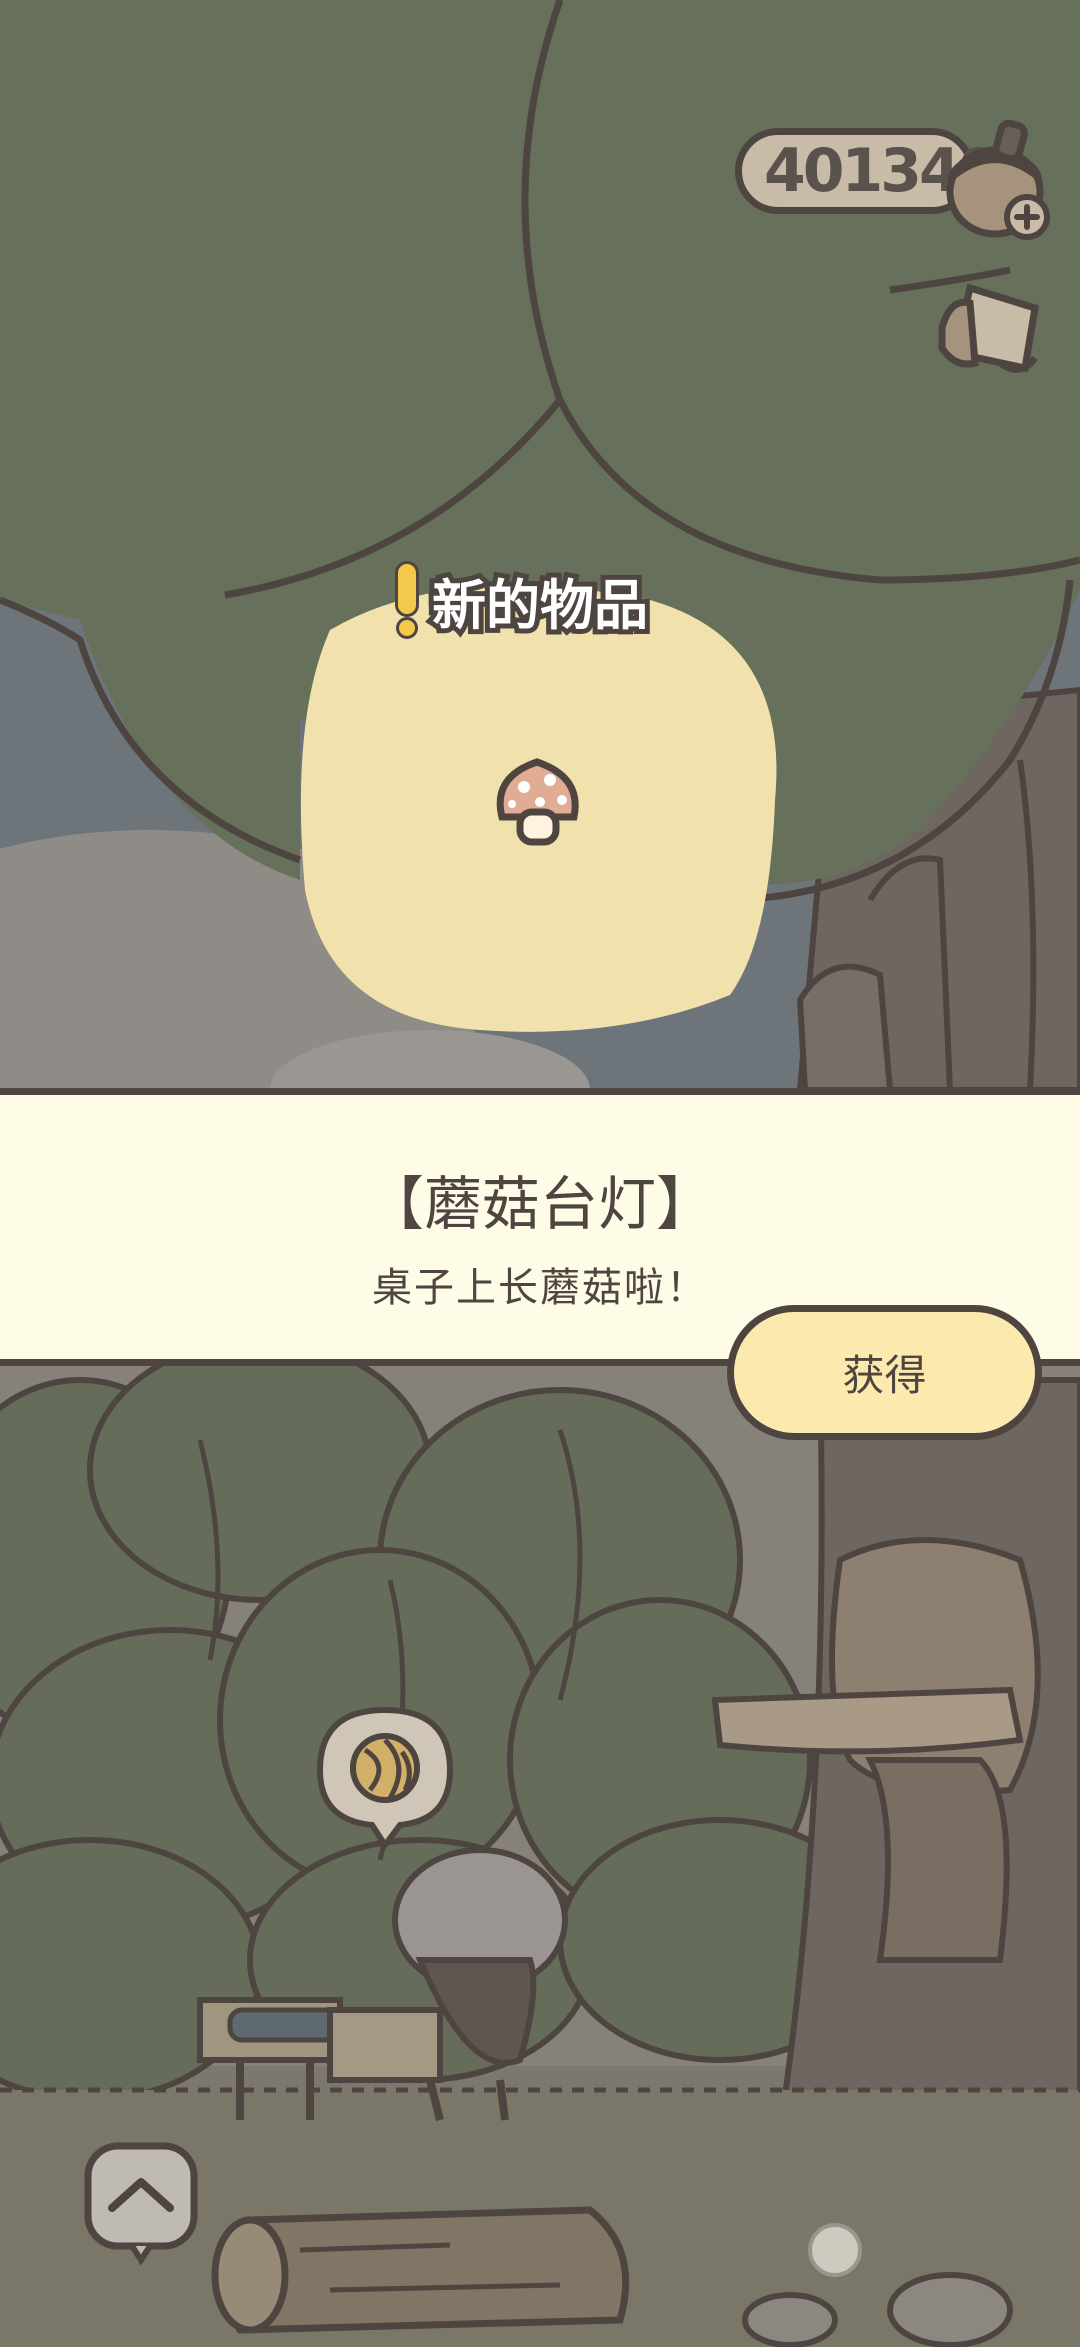 The width and height of the screenshot is (1080, 2347). Describe the element at coordinates (1027, 217) in the screenshot. I see `plus-icon` at that location.